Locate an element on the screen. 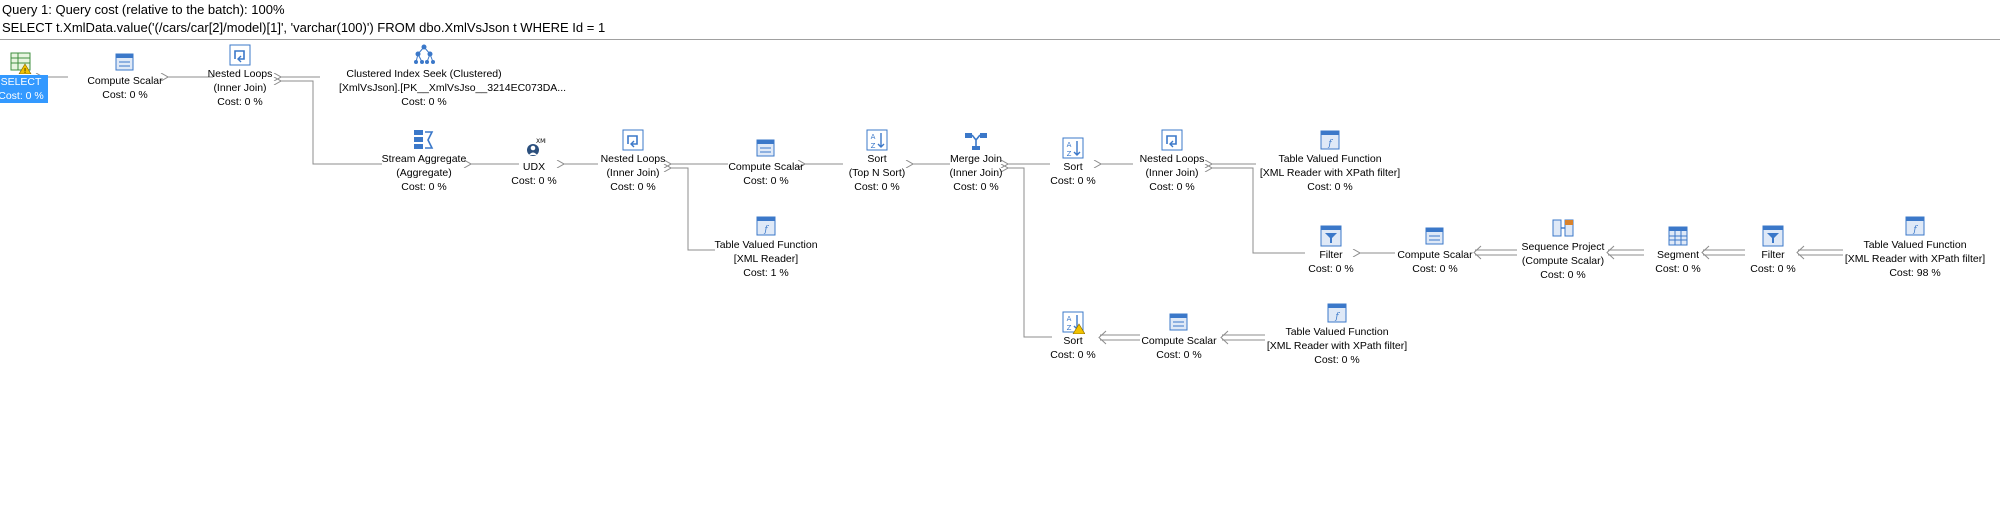 Image resolution: width=2000 pixels, height=523 pixels. select-icon: ! is located at coordinates (21, 63).